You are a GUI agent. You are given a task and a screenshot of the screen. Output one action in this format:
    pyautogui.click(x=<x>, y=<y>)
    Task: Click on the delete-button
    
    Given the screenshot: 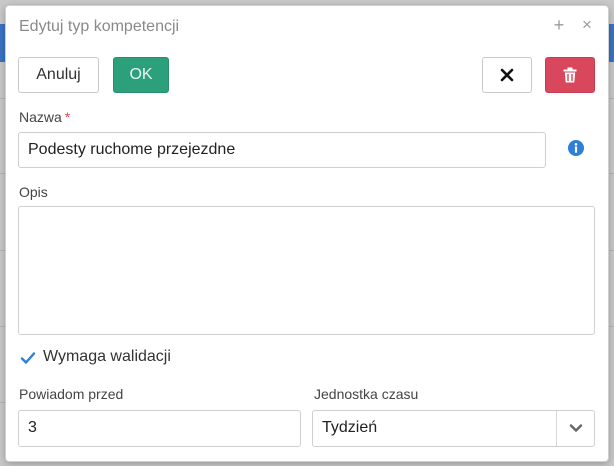 What is the action you would take?
    pyautogui.click(x=570, y=75)
    